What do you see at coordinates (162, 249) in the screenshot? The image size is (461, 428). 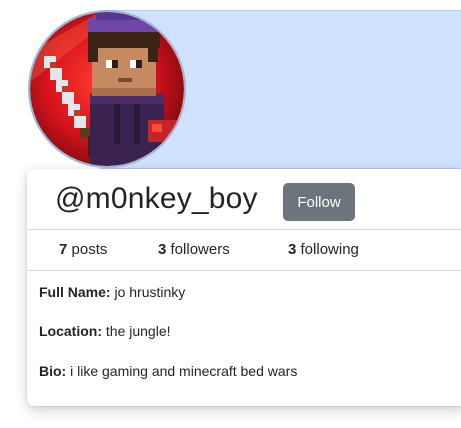 I see `followers-count: 3` at bounding box center [162, 249].